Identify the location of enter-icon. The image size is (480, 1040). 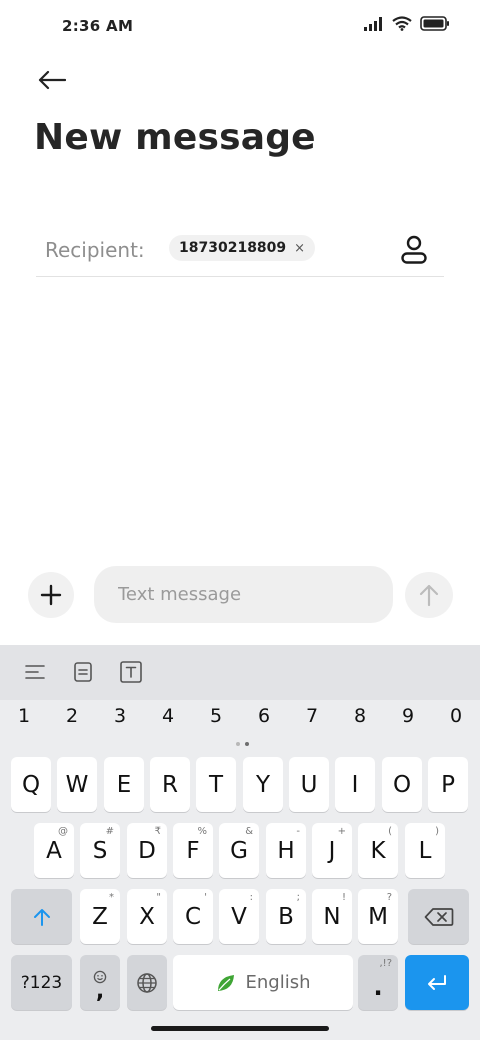
(437, 982).